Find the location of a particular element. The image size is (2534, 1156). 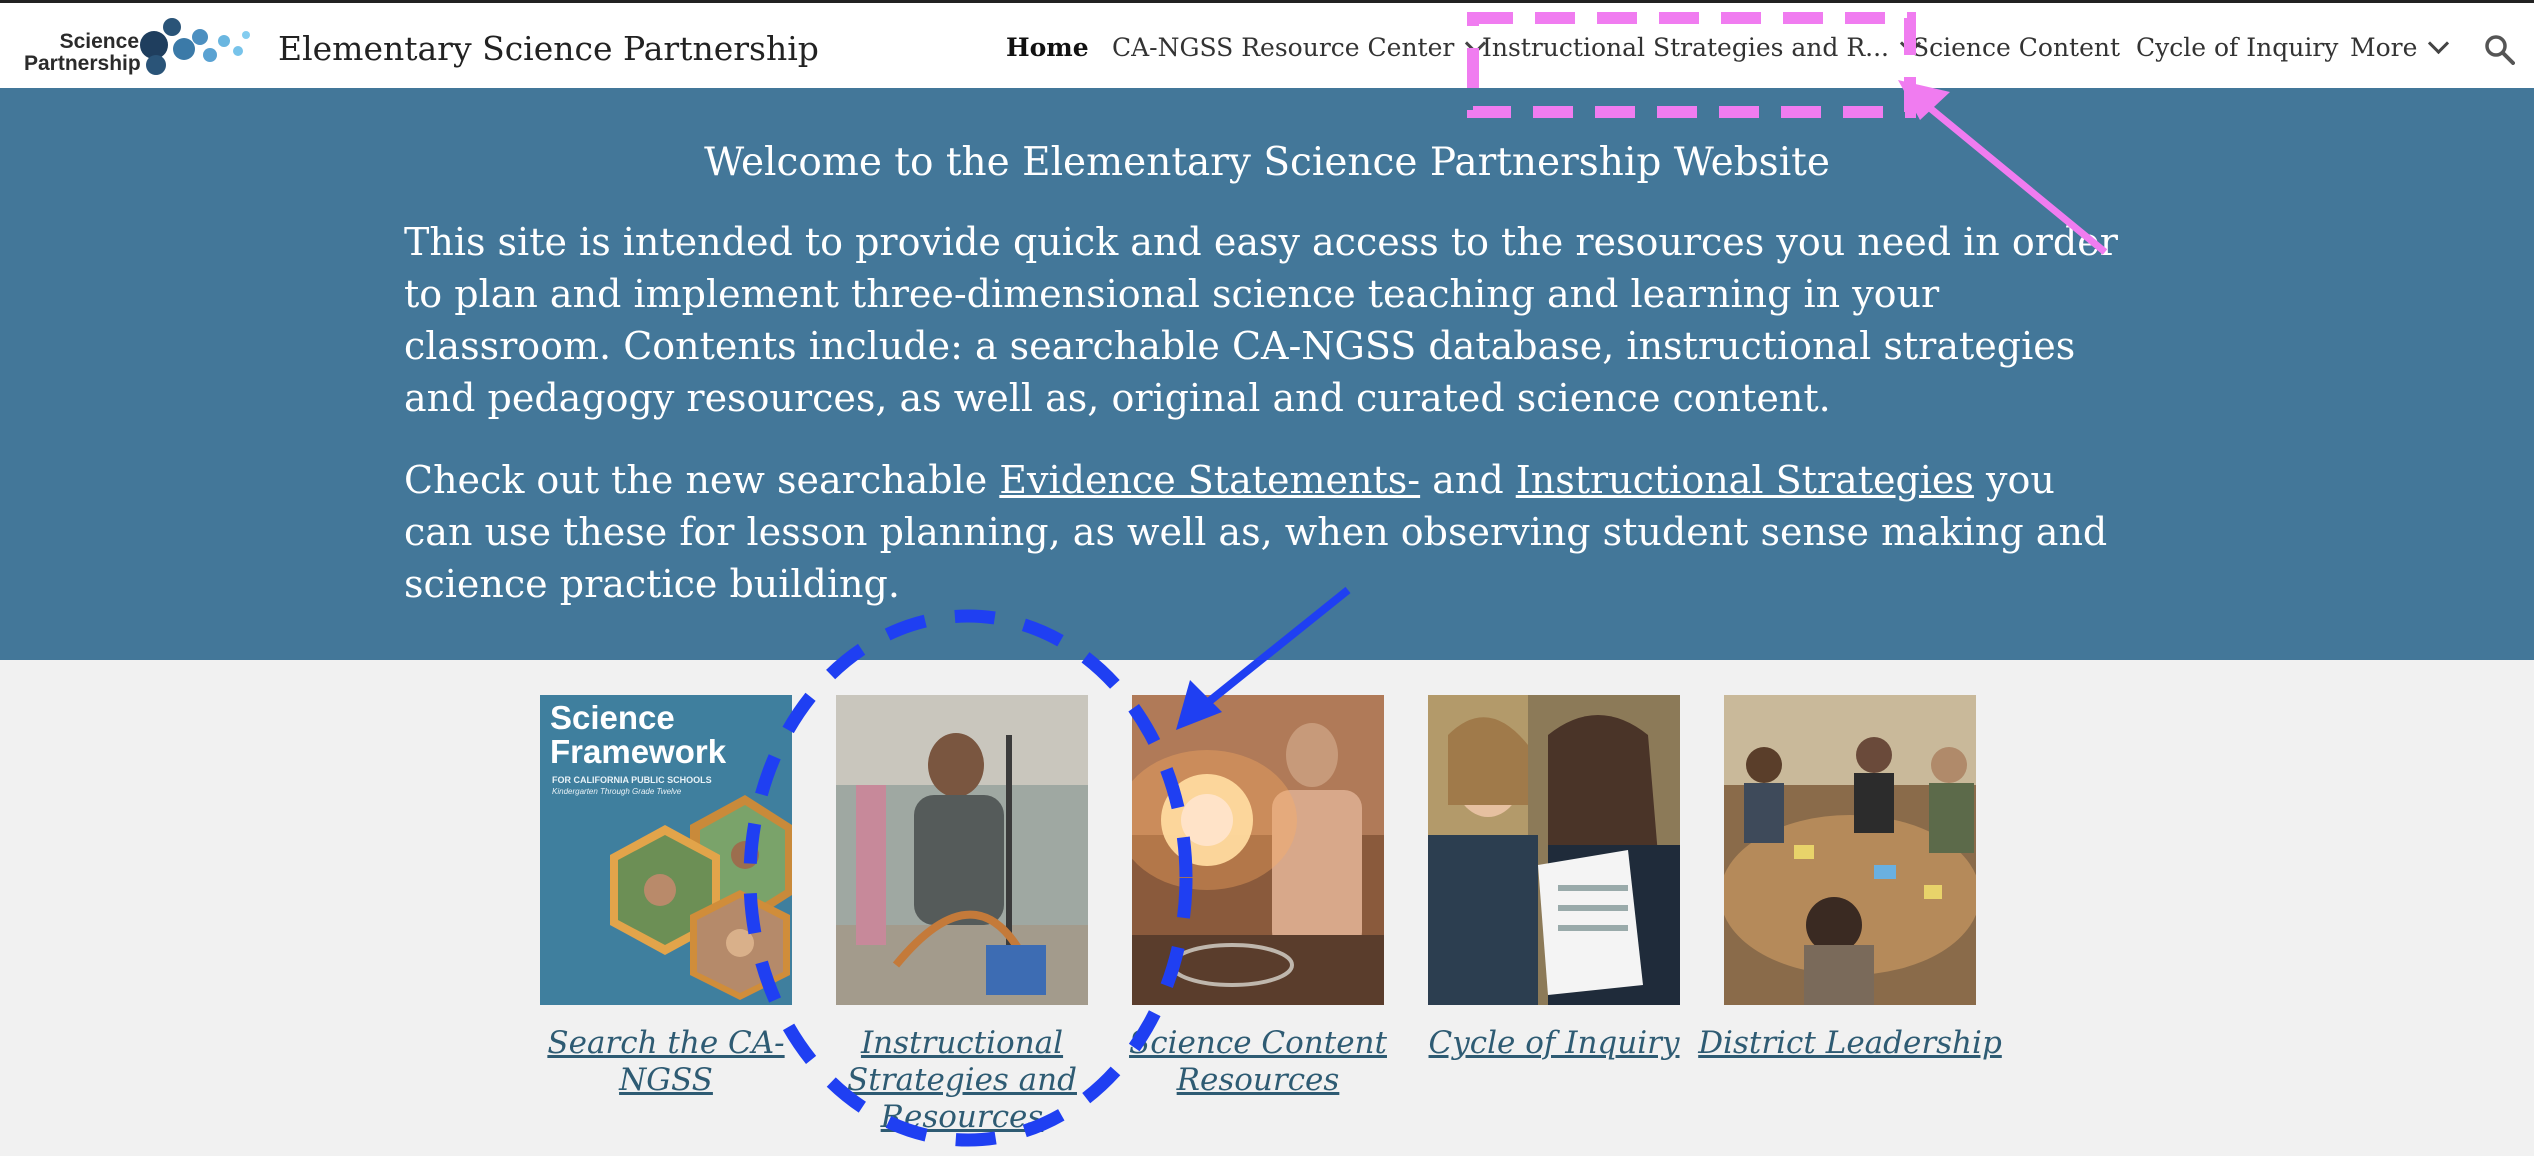

hero-p2-prefix: Check out the new searchable is located at coordinates (702, 480).